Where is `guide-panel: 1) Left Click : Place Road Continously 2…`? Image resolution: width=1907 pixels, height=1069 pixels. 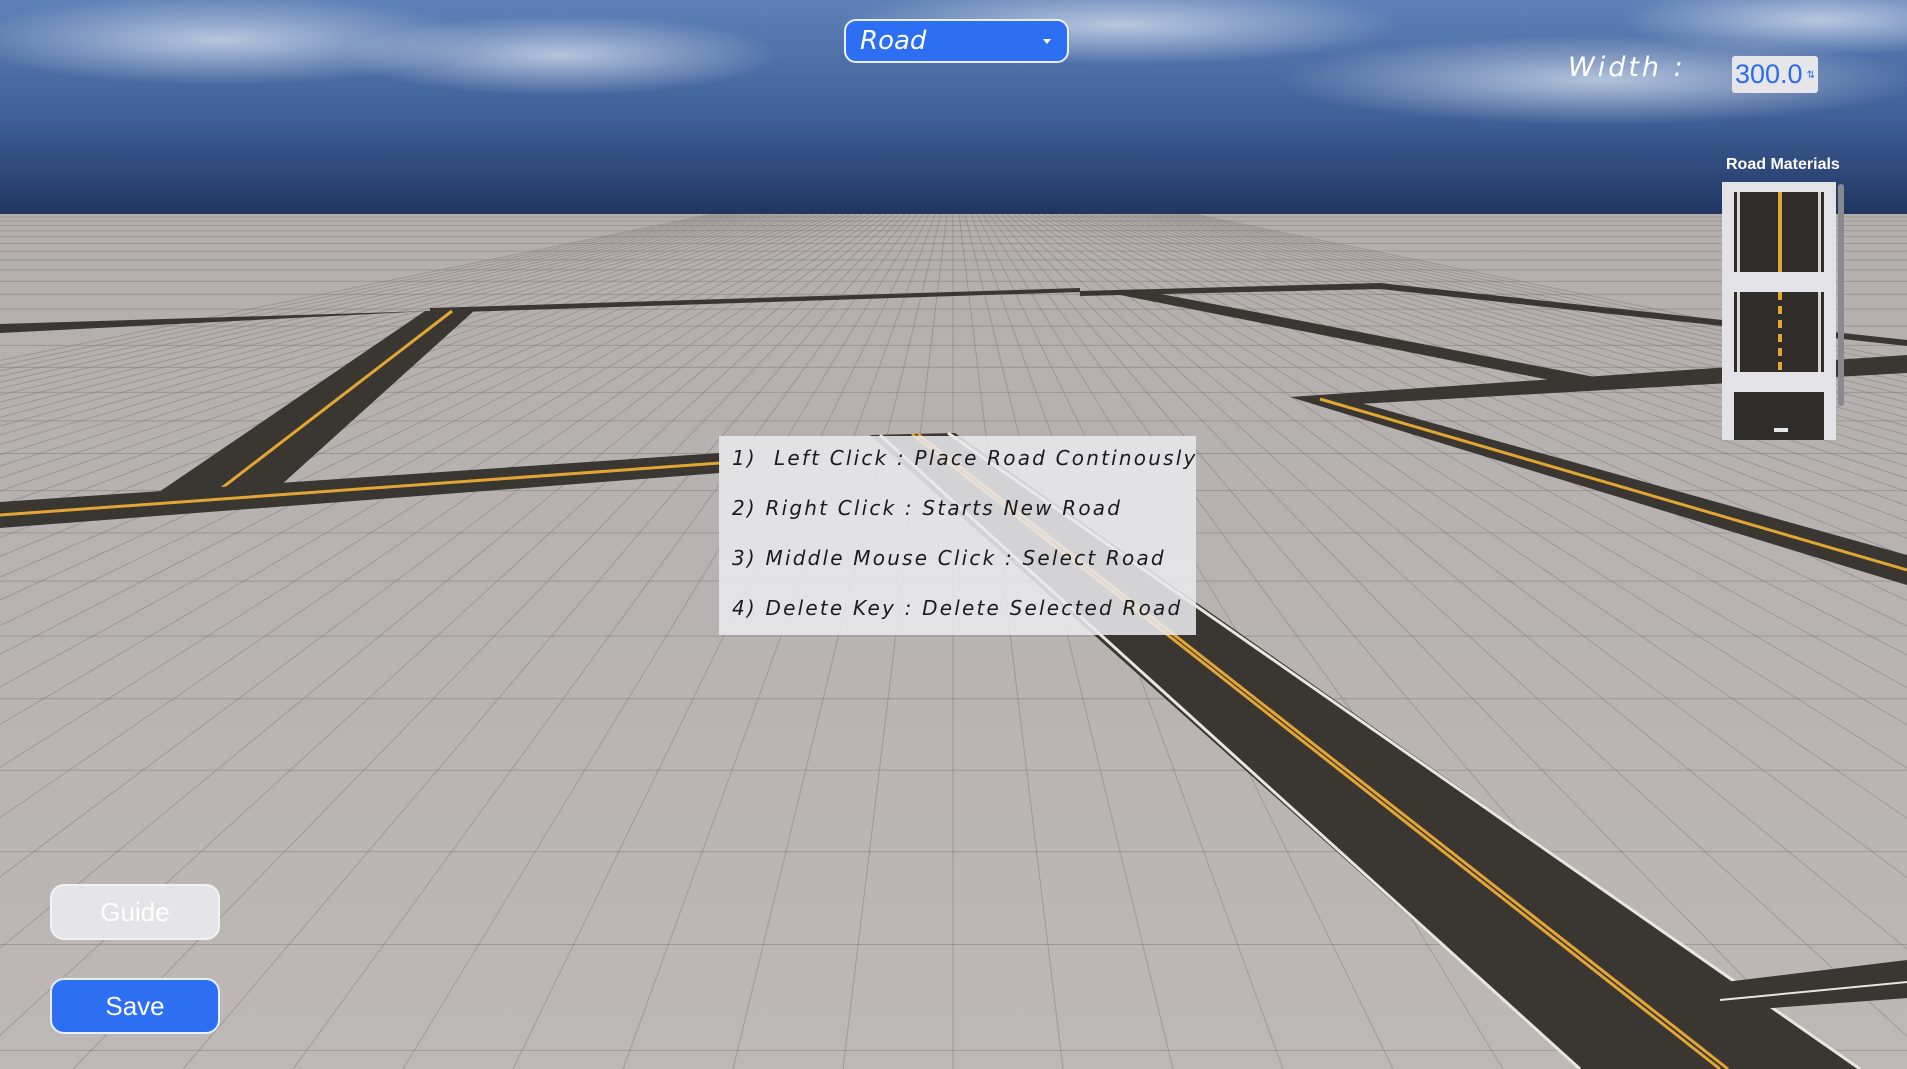 guide-panel: 1) Left Click : Place Road Continously 2… is located at coordinates (957, 535).